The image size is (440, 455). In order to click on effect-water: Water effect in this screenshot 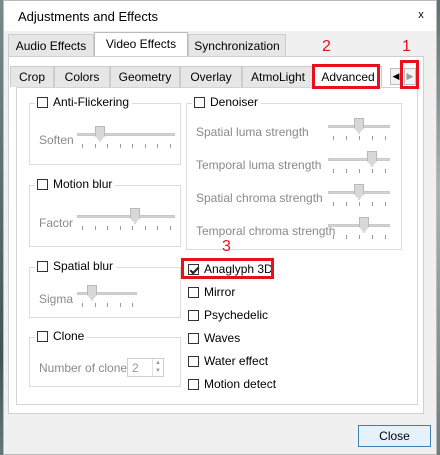, I will do `click(229, 361)`.